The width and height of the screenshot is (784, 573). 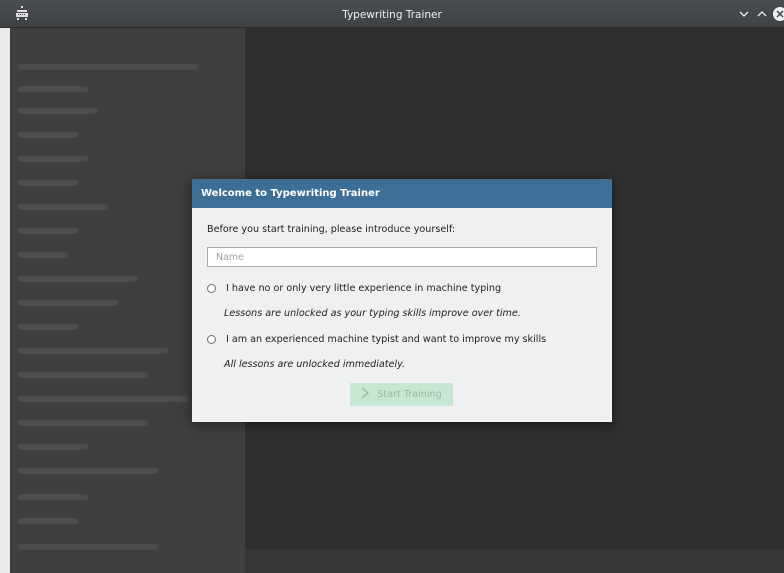 What do you see at coordinates (744, 14) in the screenshot?
I see `minimize-icon` at bounding box center [744, 14].